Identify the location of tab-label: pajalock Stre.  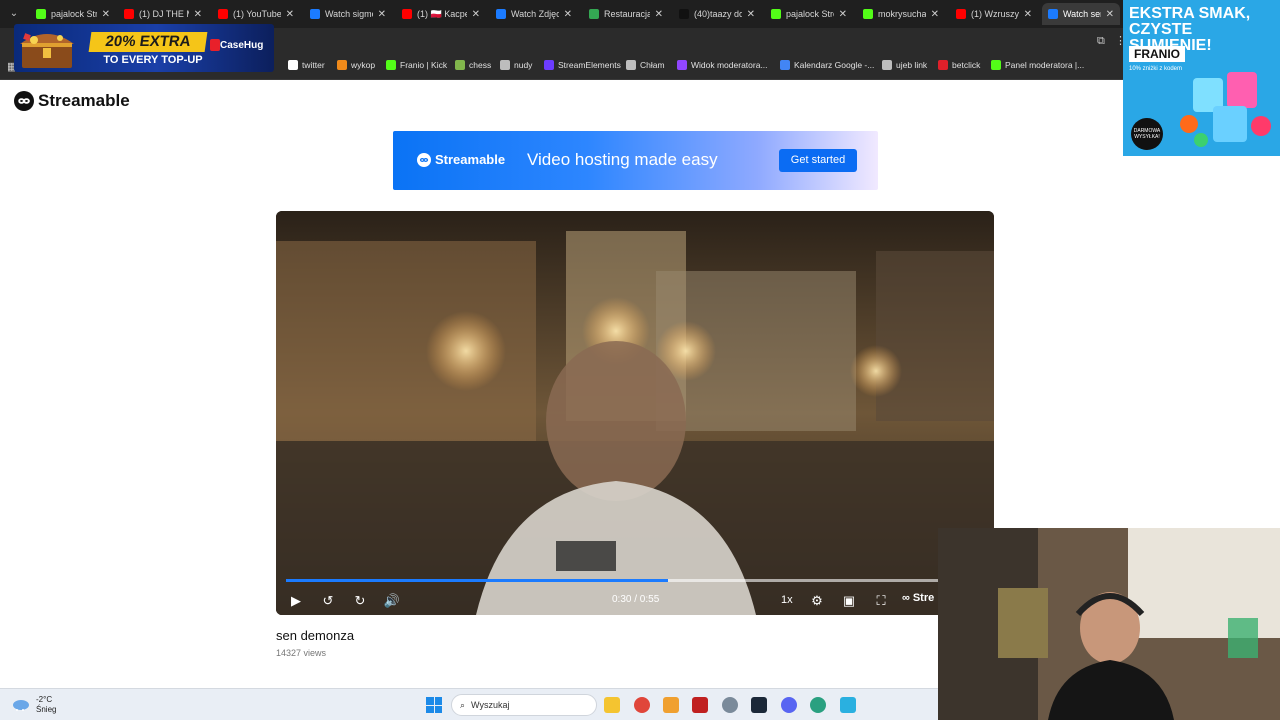
(810, 14).